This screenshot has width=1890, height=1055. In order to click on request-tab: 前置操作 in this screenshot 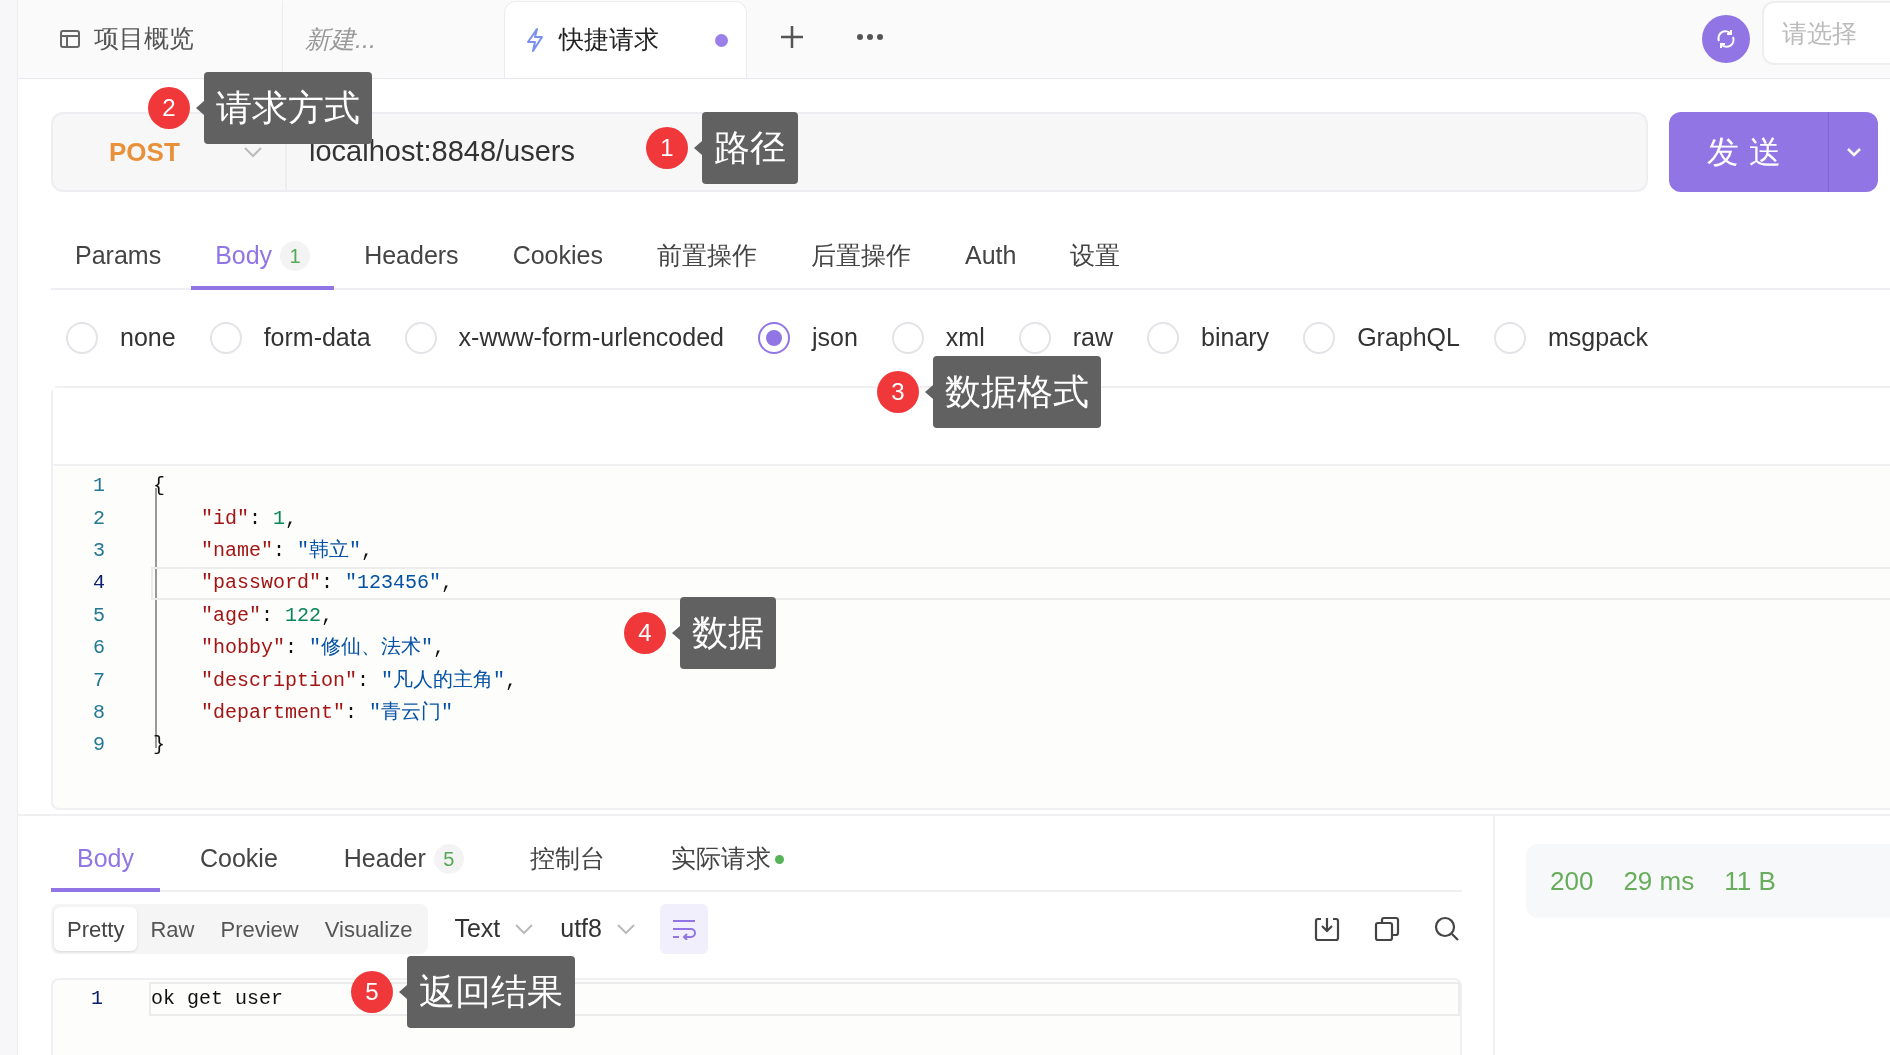, I will do `click(706, 258)`.